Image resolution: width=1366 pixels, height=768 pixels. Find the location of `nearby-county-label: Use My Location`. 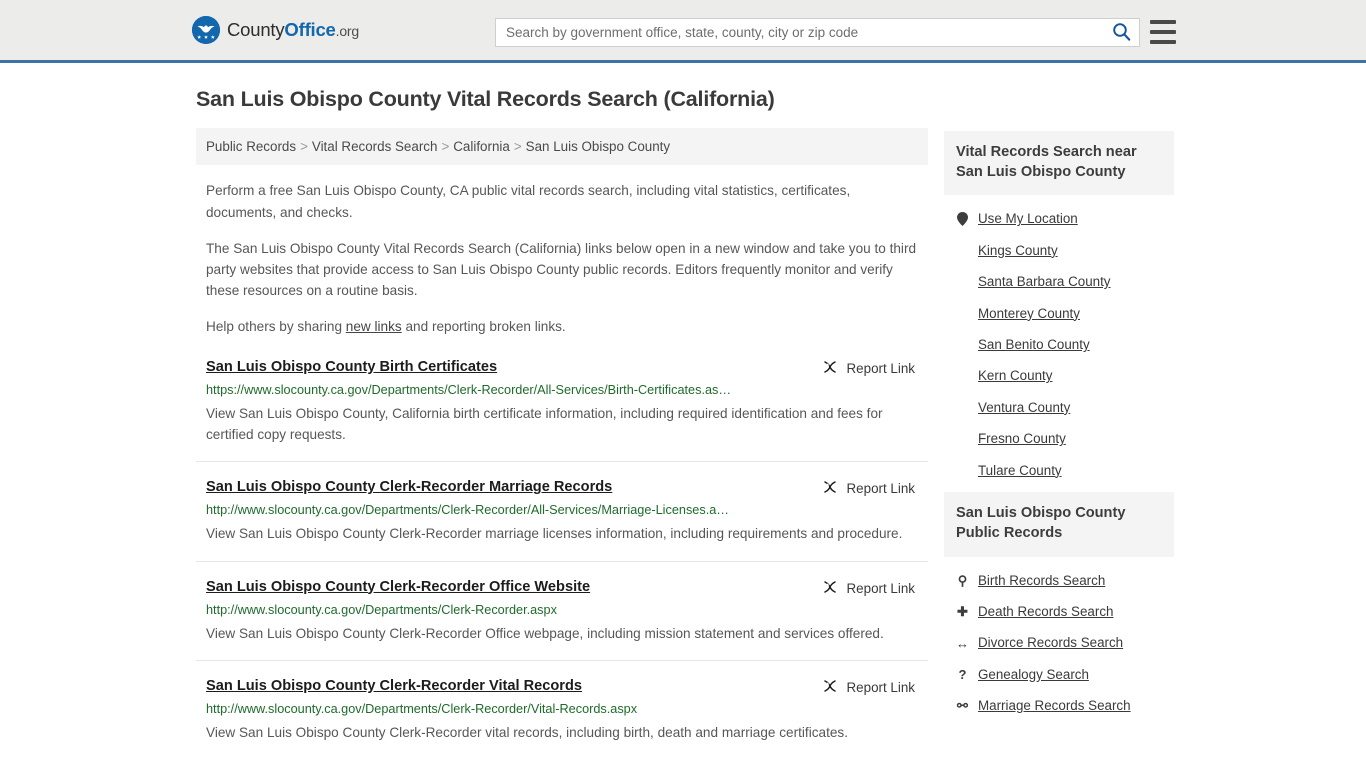

nearby-county-label: Use My Location is located at coordinates (1028, 218).